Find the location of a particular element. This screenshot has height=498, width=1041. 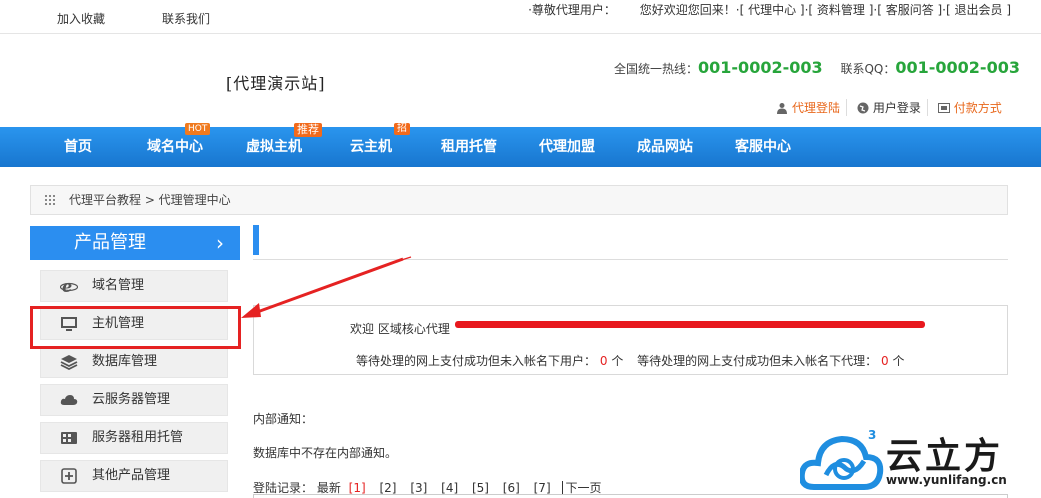

qq-number: 001-0002-003 is located at coordinates (957, 67).